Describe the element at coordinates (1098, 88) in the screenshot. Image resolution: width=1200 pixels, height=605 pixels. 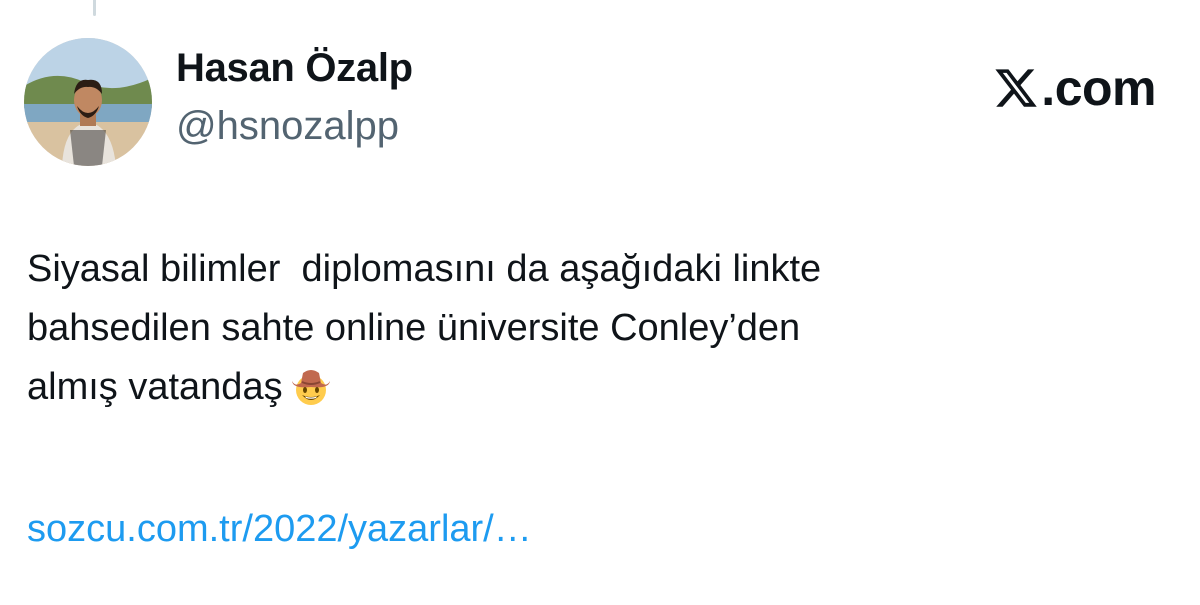
I see `brand-domain-label: .com` at that location.